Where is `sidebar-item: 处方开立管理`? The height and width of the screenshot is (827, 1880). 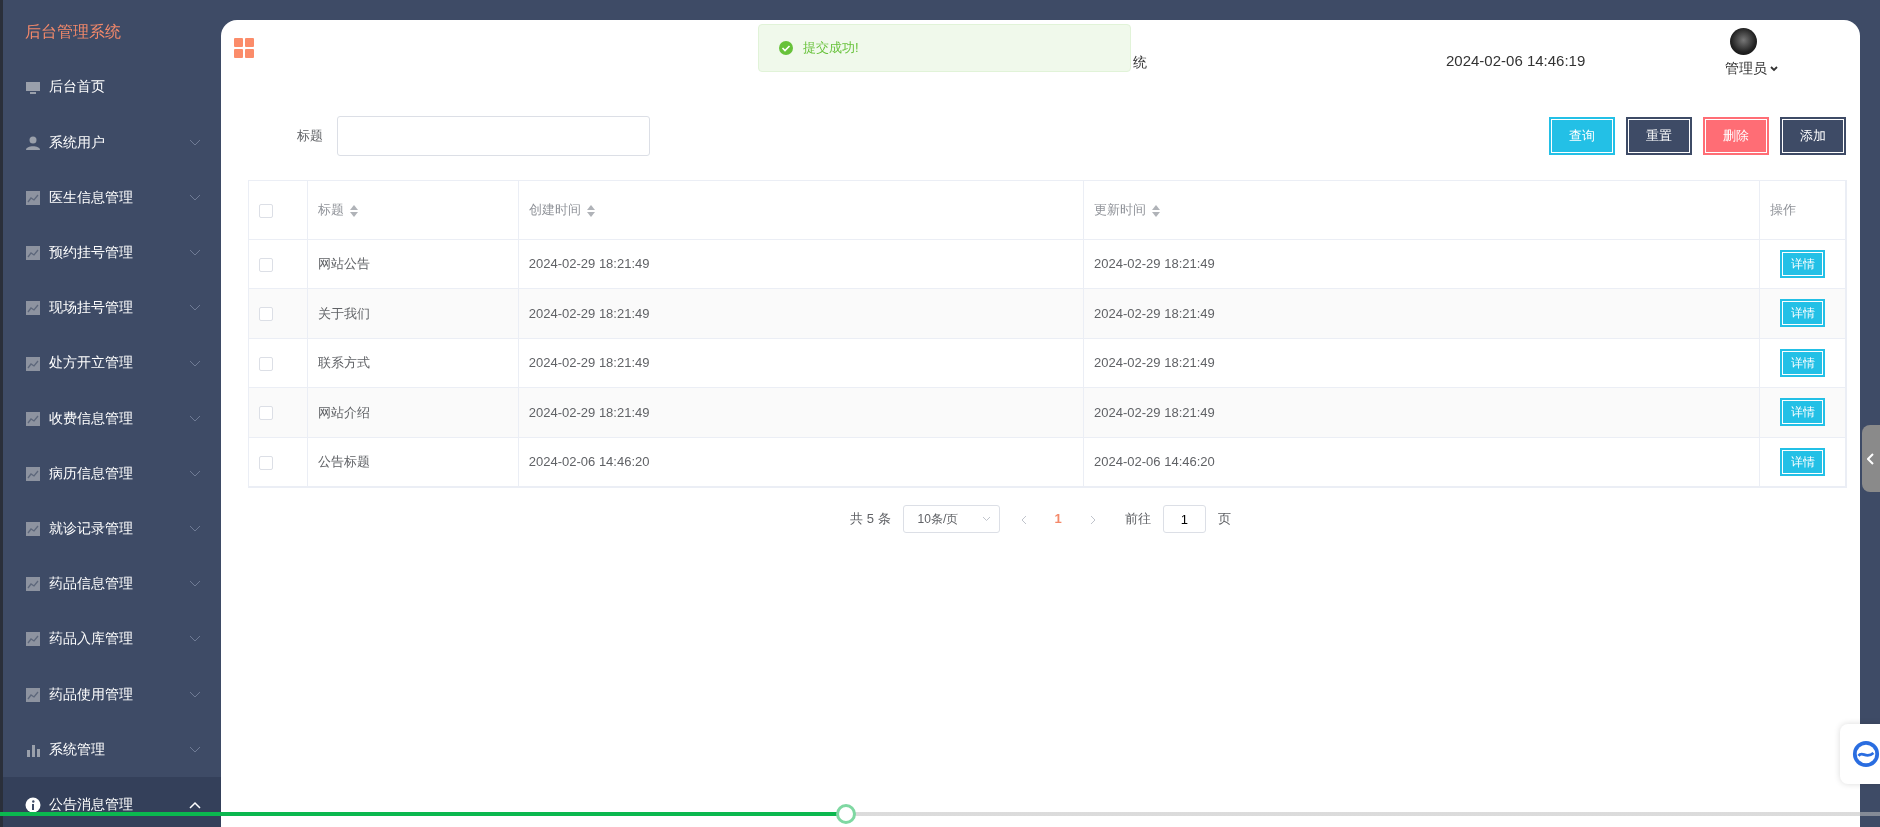 sidebar-item: 处方开立管理 is located at coordinates (112, 363).